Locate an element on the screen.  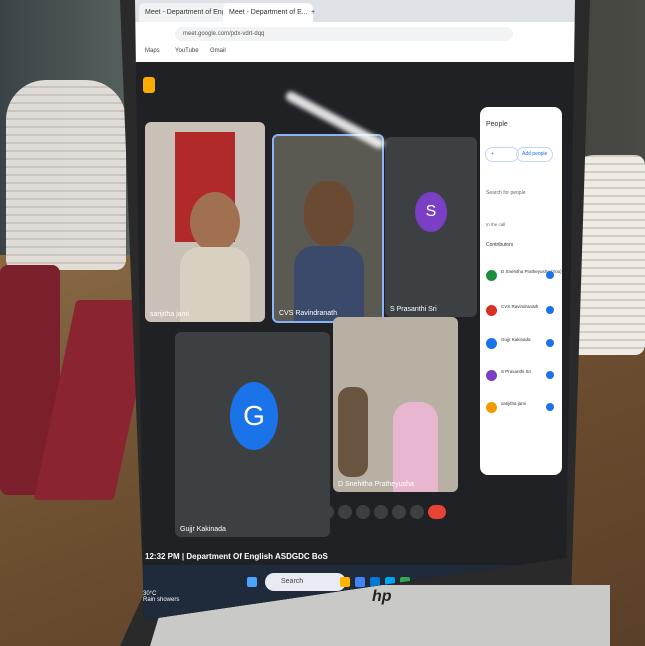
url-field: meet.google.com/pdx-vdrt-dqq is located at coordinates (344, 34).